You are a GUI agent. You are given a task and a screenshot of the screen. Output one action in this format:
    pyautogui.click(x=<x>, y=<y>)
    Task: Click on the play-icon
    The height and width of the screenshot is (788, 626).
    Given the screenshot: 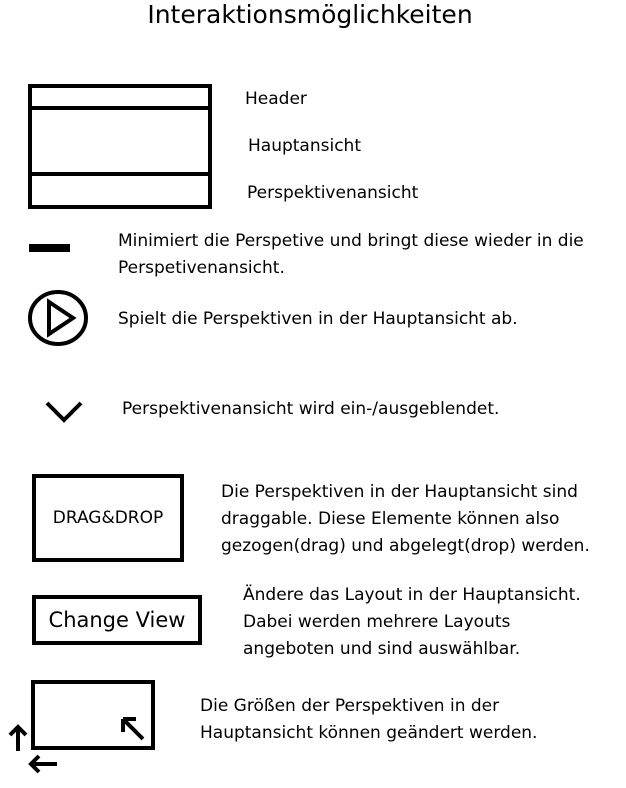 What is the action you would take?
    pyautogui.click(x=58, y=318)
    